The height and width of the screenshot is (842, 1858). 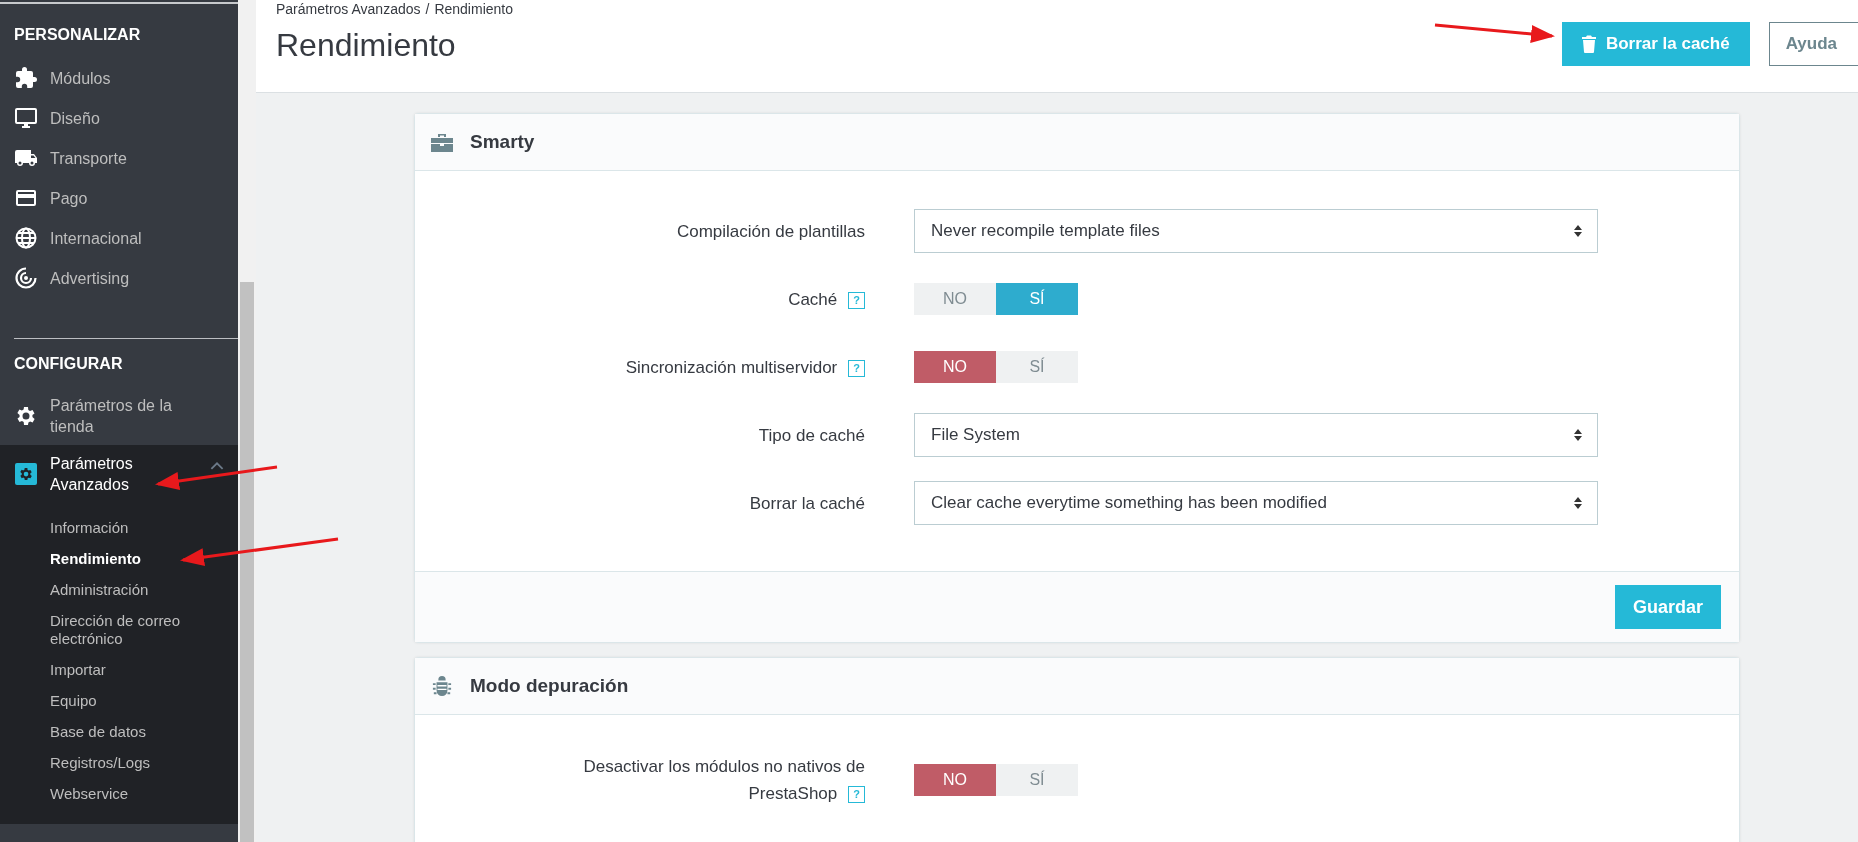 I want to click on breadcrumb-link: Rendimiento, so click(x=473, y=9).